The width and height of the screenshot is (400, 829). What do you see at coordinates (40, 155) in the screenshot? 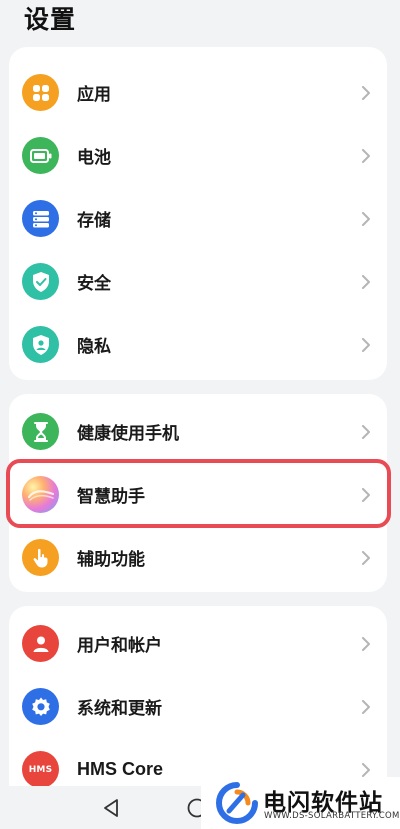
I see `battery-icon` at bounding box center [40, 155].